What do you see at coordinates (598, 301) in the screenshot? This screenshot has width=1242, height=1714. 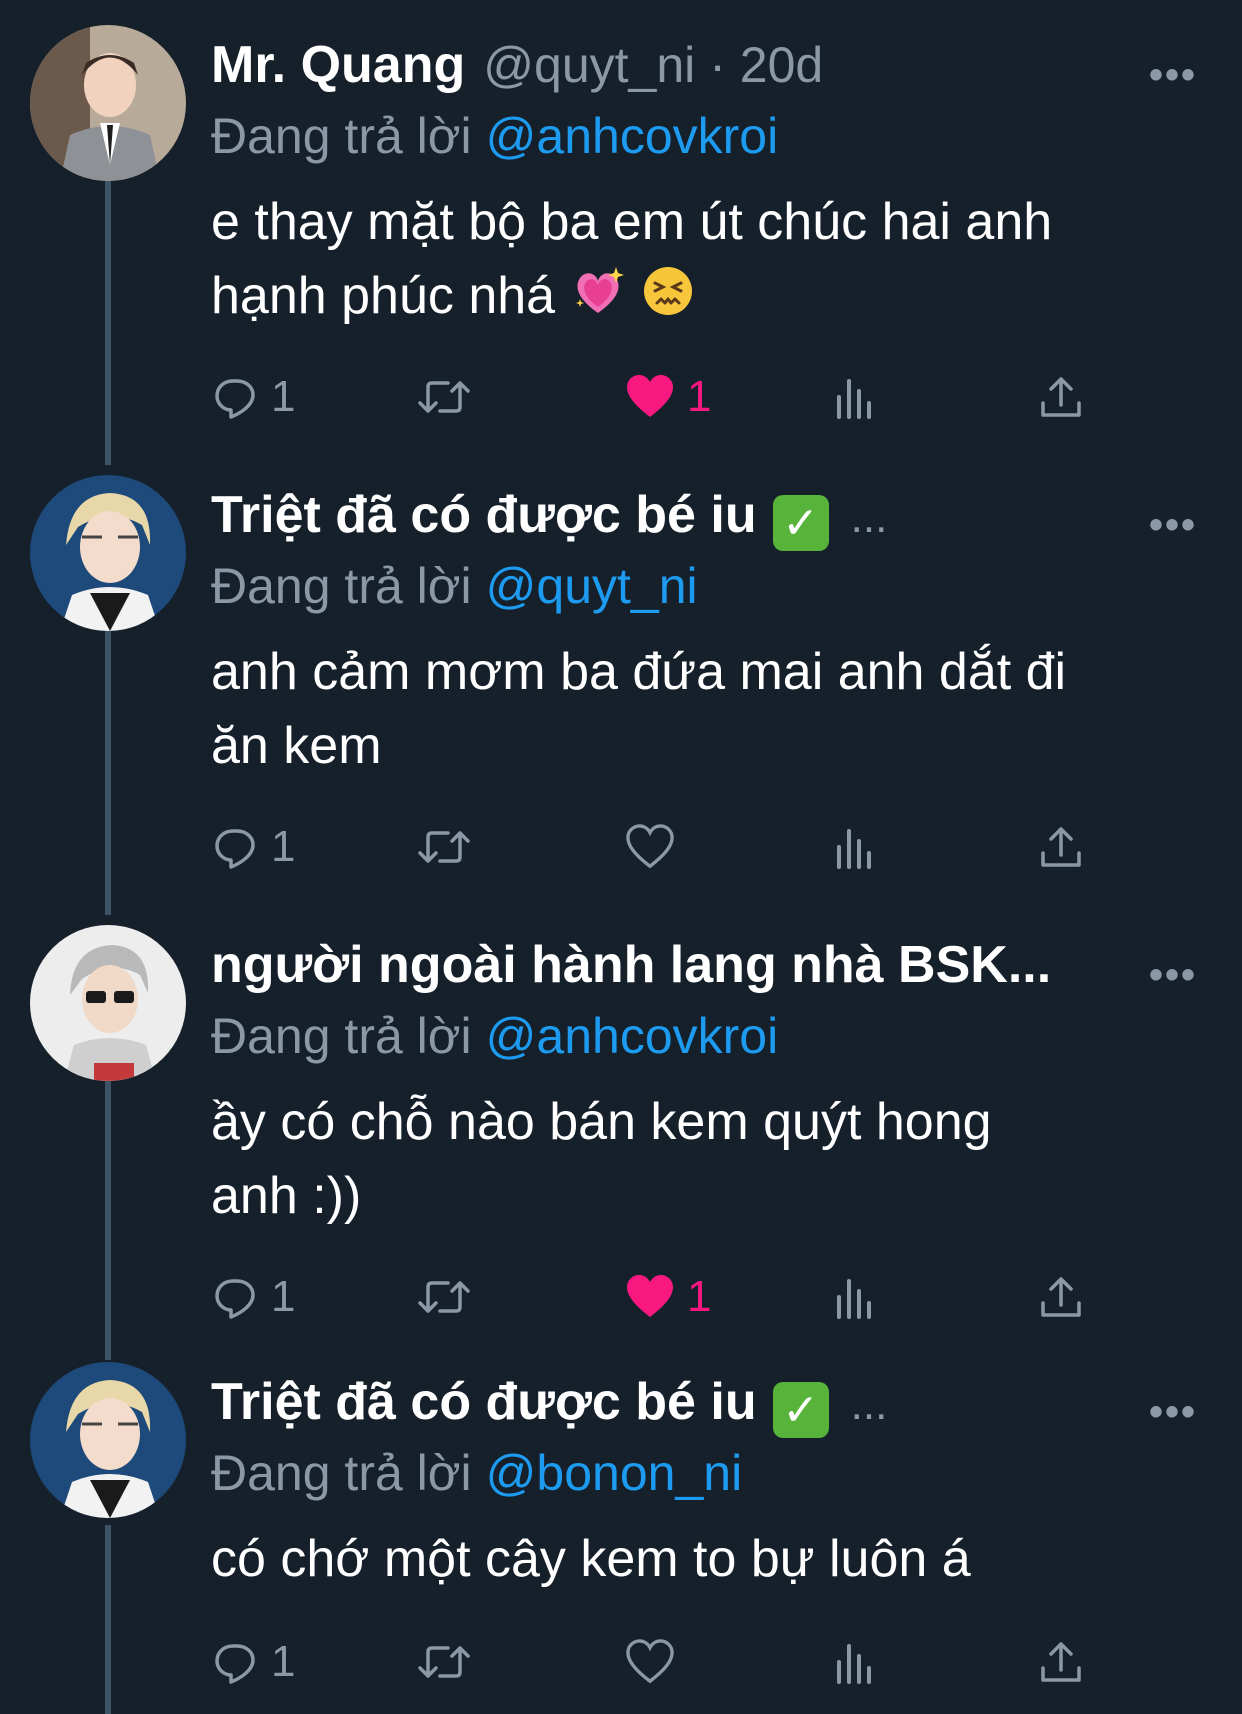 I see `sparkling-heart-icon` at bounding box center [598, 301].